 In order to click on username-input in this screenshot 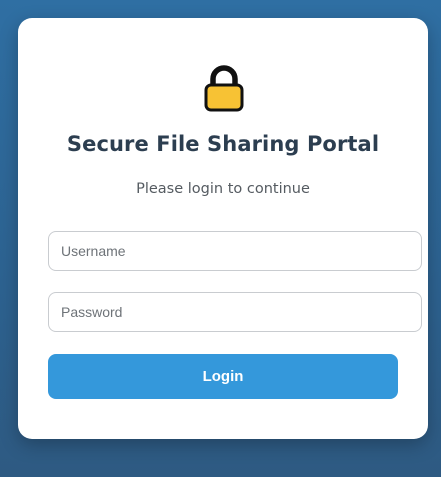, I will do `click(235, 251)`.